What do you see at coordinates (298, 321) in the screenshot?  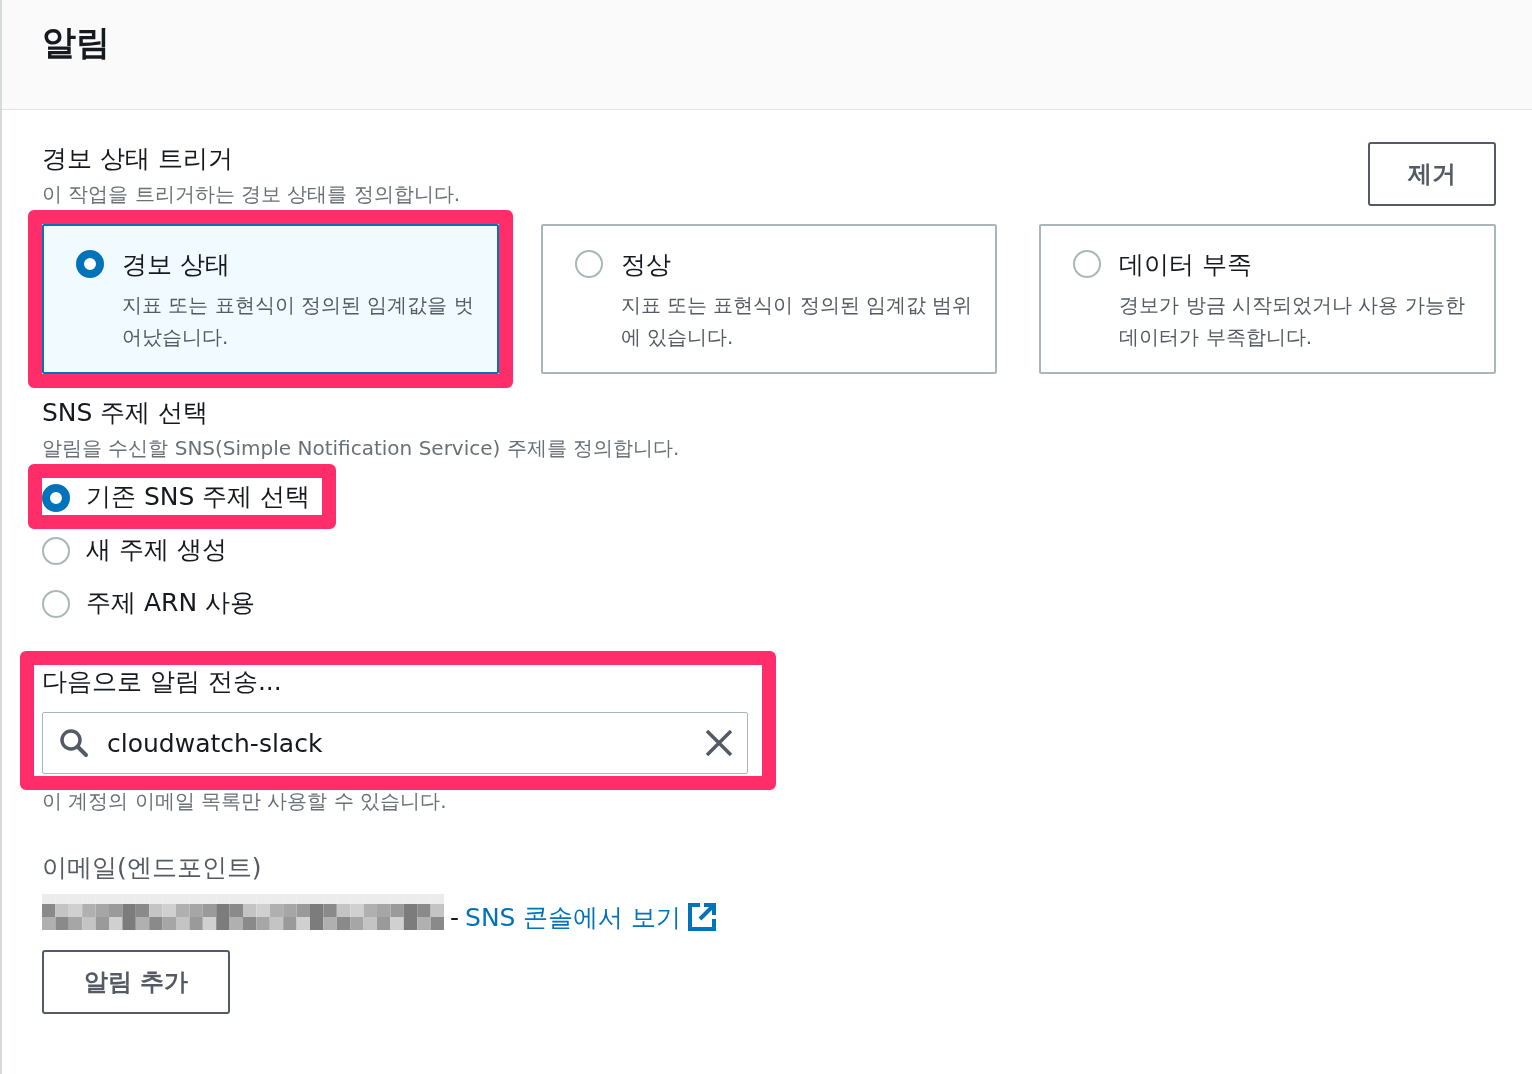 I see `tile-description: 지표 또는 표현식이 정의된 임계값을 벗어났습니다.` at bounding box center [298, 321].